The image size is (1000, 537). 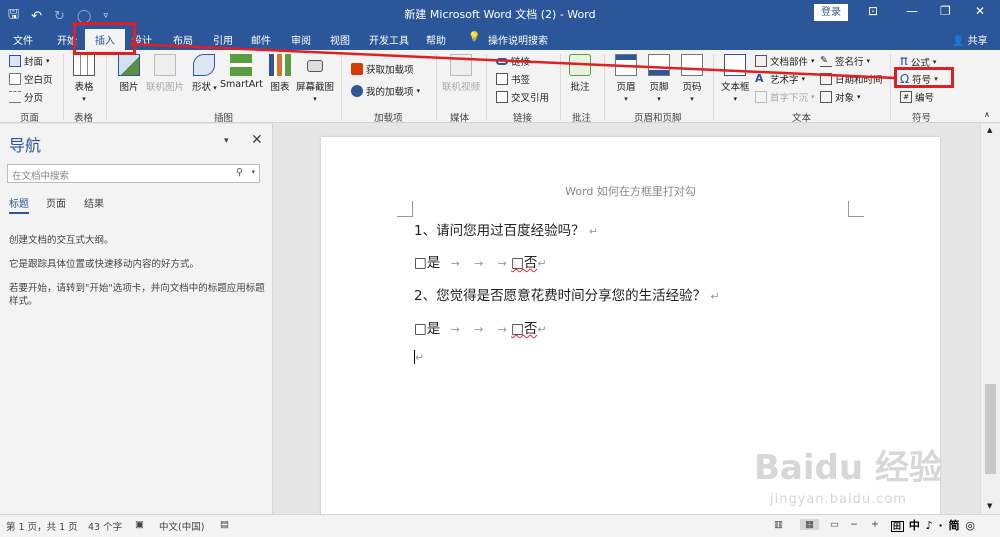 I want to click on arrow-line, so click(x=513, y=61).